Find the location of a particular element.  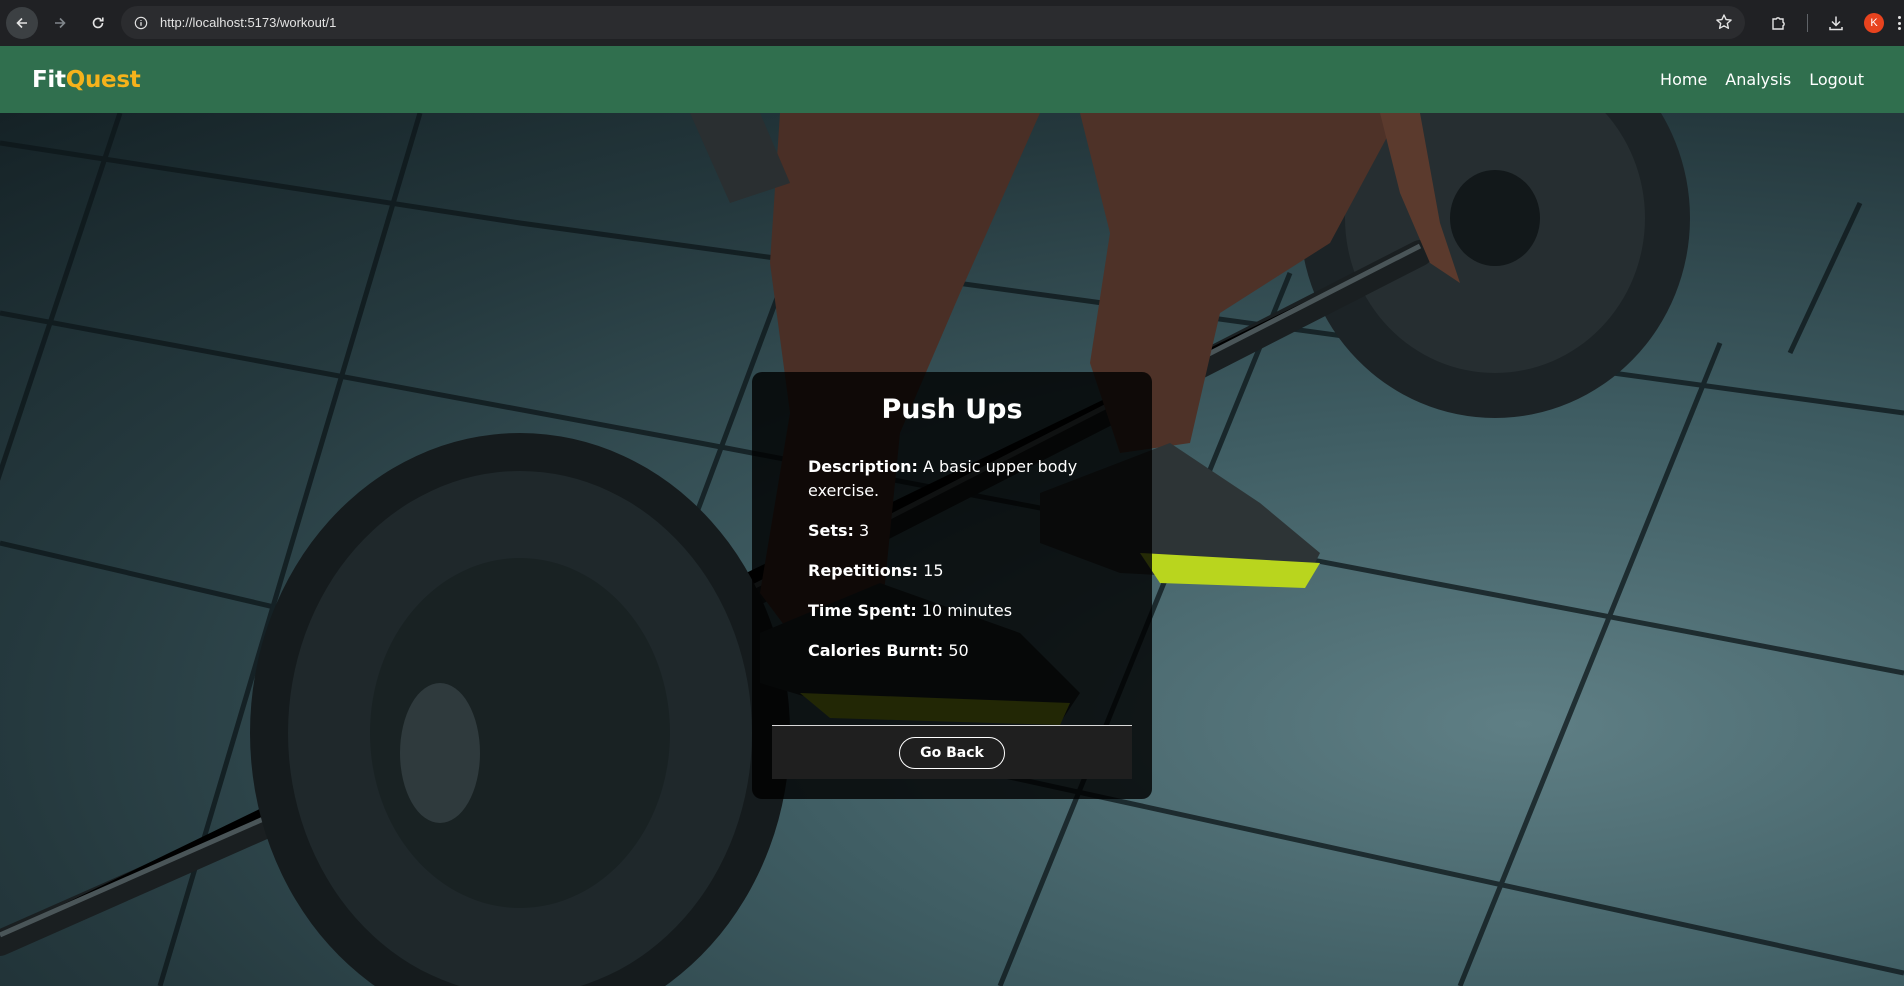

downloads-button is located at coordinates (1836, 23).